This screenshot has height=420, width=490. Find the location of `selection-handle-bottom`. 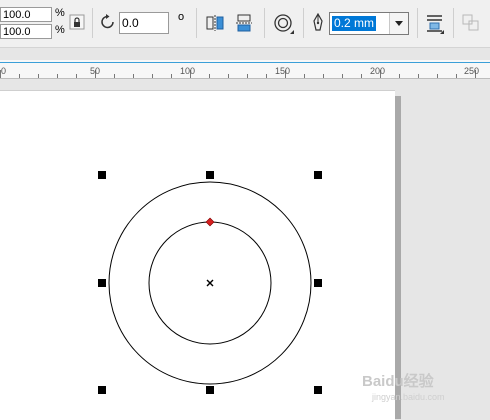

selection-handle-bottom is located at coordinates (210, 390).